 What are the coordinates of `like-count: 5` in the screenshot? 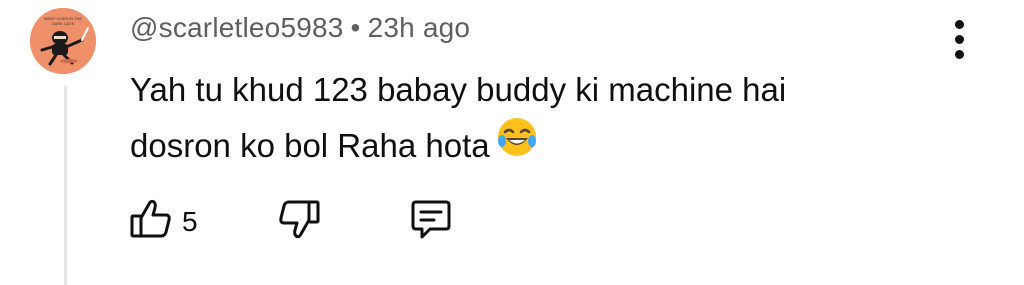 It's located at (190, 221).